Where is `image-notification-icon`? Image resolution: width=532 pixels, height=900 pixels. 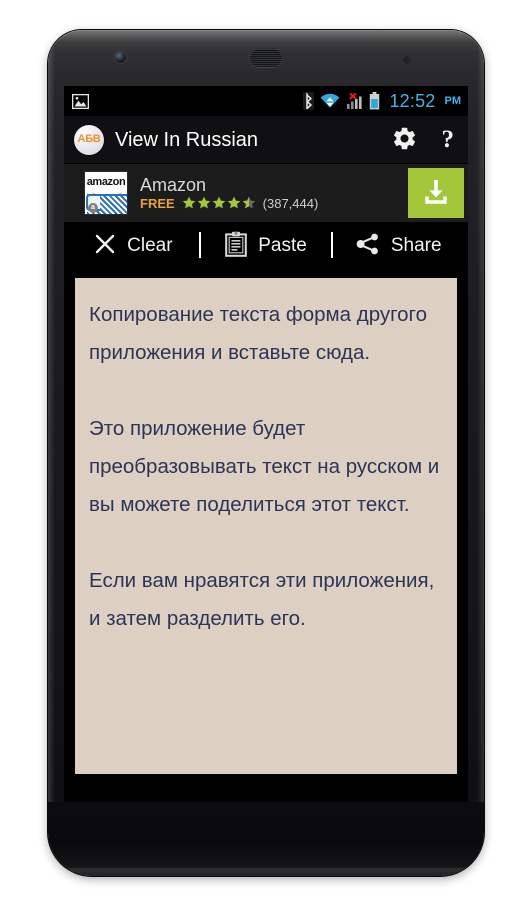
image-notification-icon is located at coordinates (80, 101).